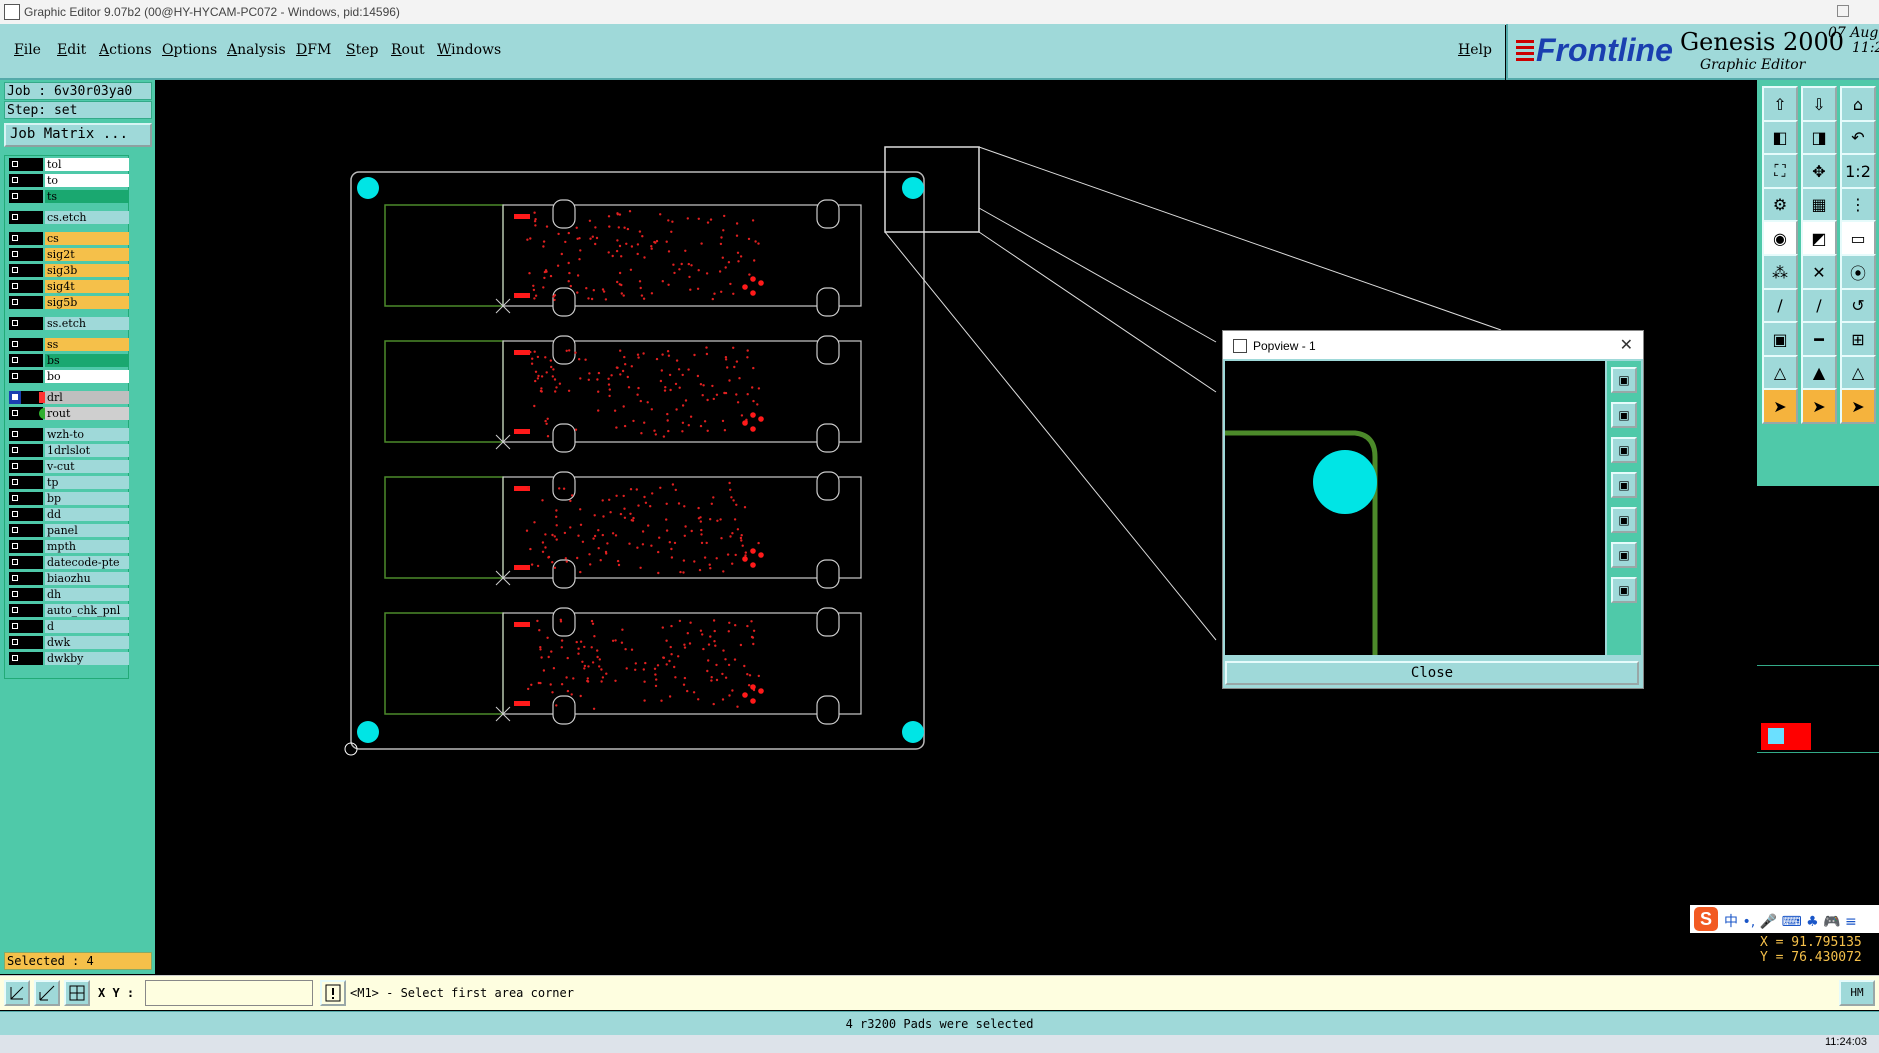 The height and width of the screenshot is (1053, 1879). I want to click on layer-row-mpth: mpth, so click(68, 546).